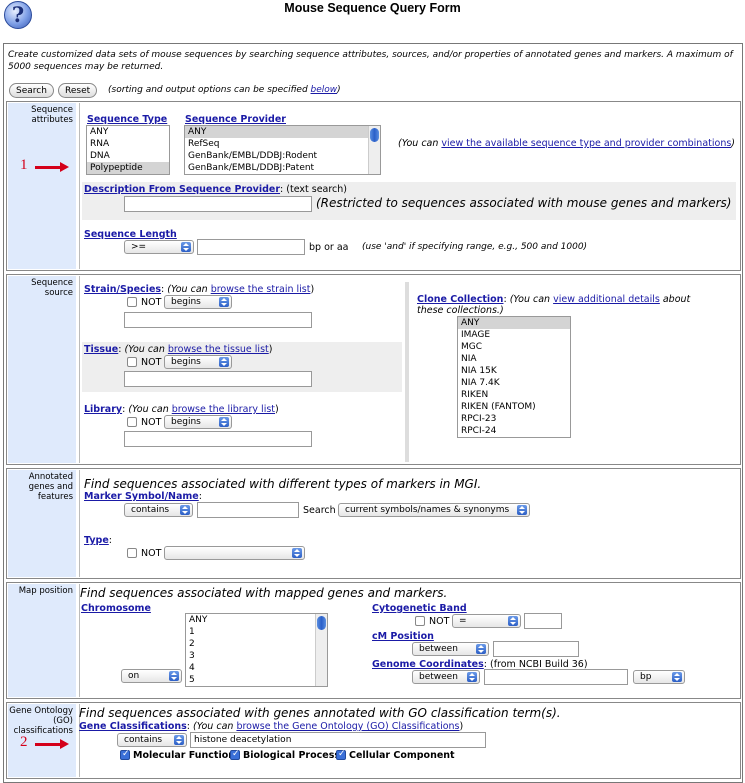 This screenshot has width=745, height=783. I want to click on length-operator-select: >=, so click(159, 247).